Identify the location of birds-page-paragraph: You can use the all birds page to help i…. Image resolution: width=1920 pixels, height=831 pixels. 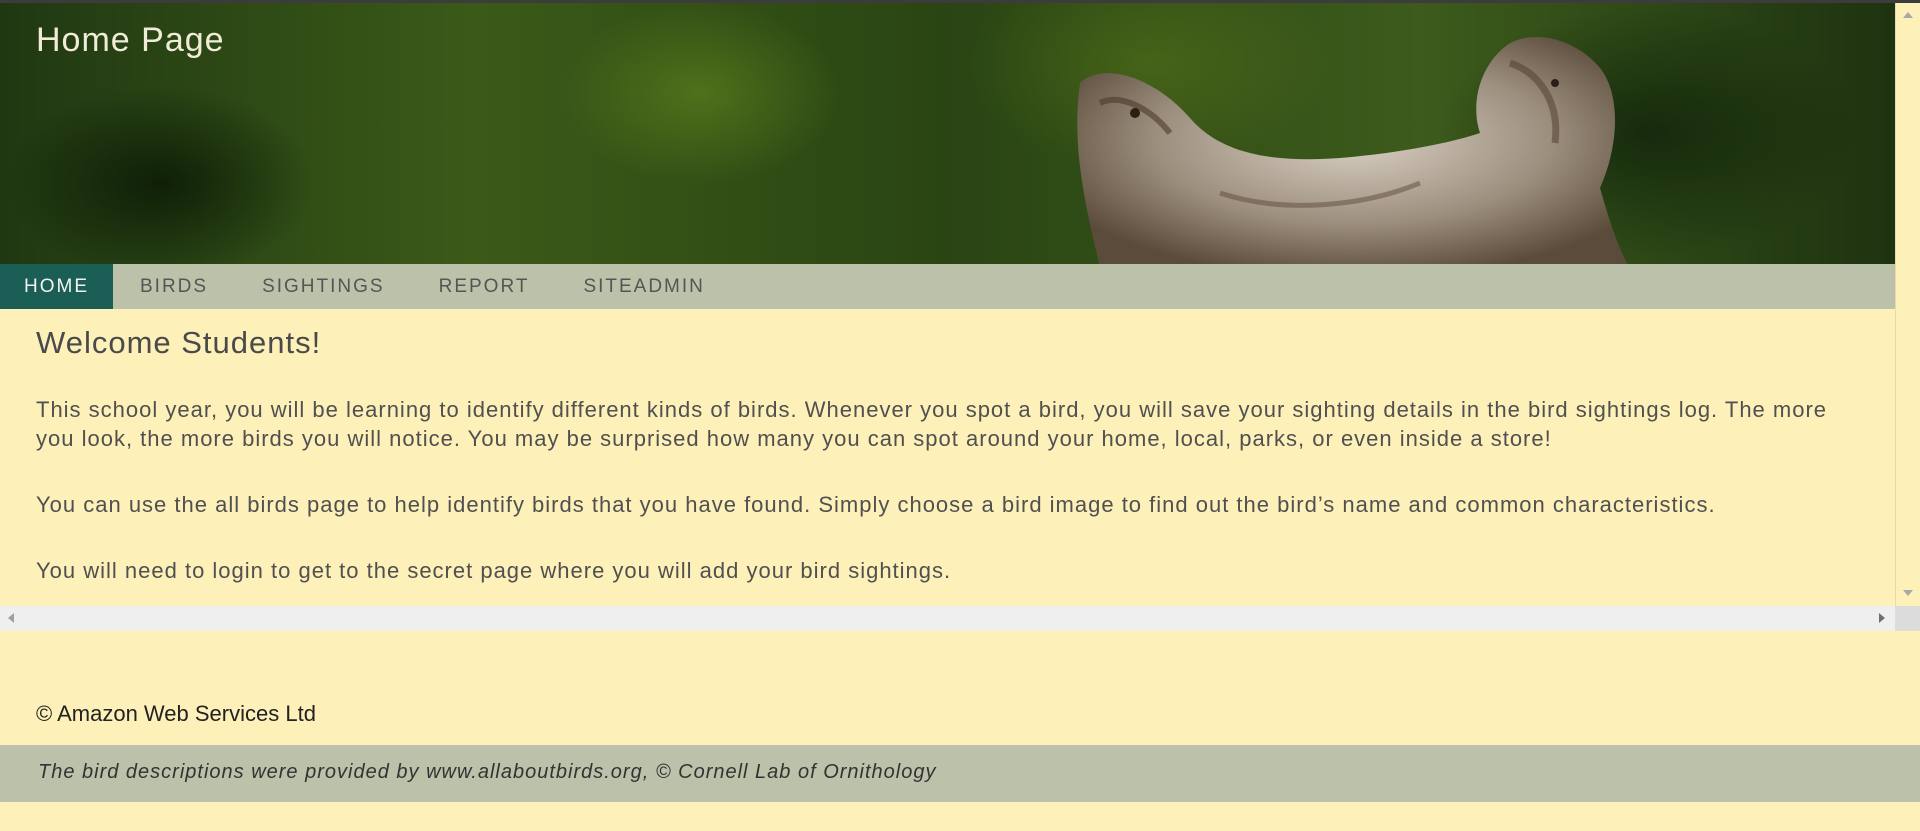
(876, 504).